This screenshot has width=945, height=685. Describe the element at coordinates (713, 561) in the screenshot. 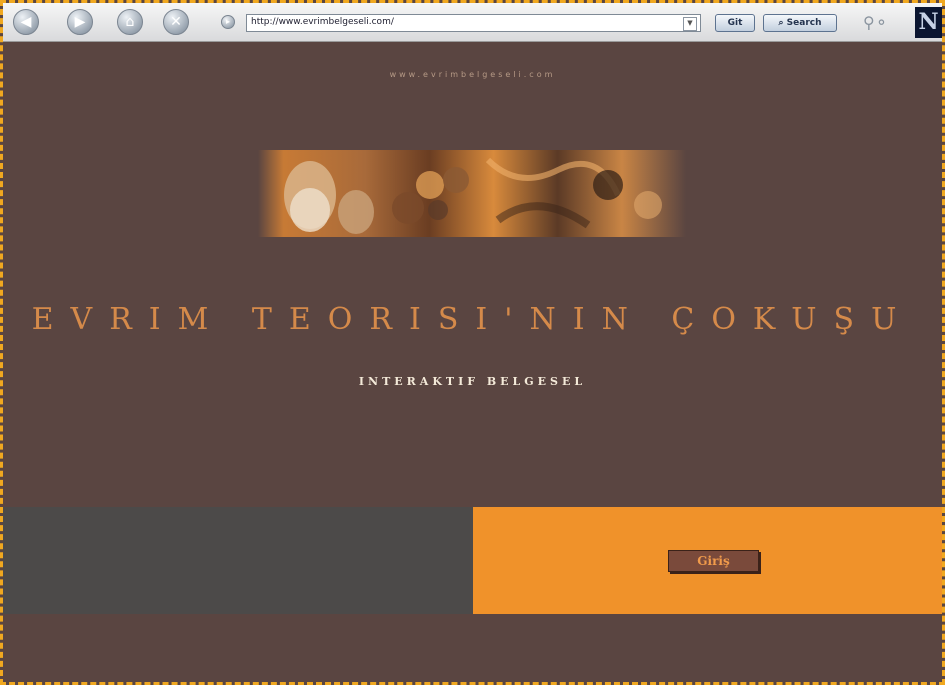

I see `enter-button: Giriş` at that location.